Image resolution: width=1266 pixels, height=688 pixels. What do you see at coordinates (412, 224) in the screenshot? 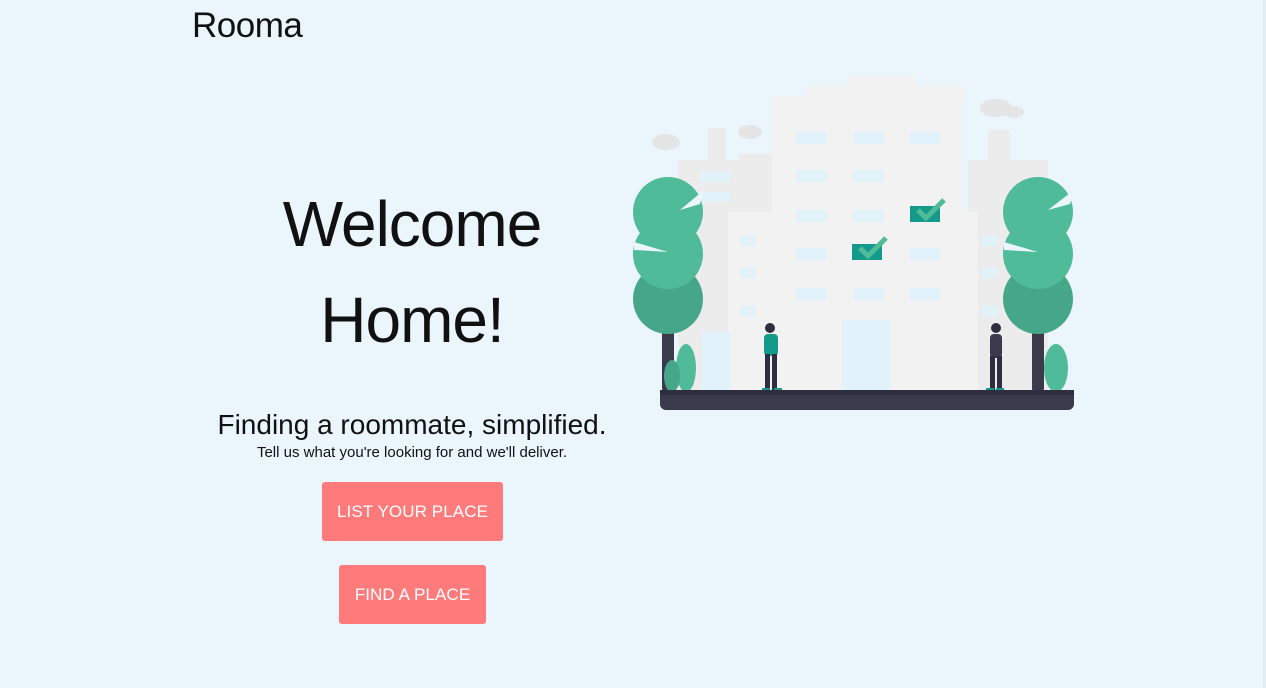
I see `hero-title-line1: Welcome` at bounding box center [412, 224].